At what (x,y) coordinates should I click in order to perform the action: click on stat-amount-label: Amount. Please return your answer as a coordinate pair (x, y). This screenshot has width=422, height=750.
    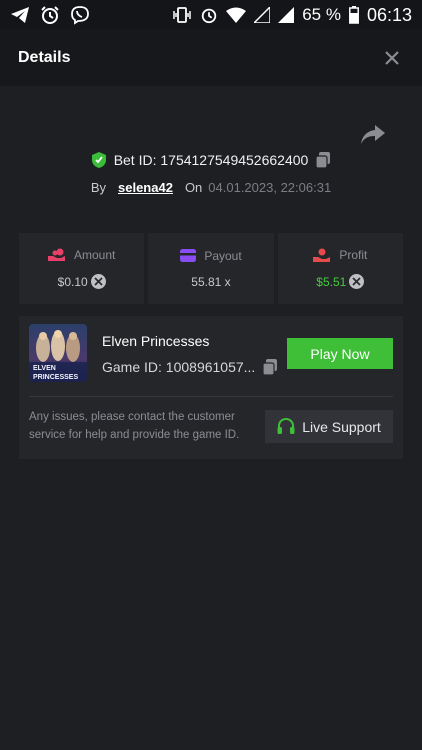
    Looking at the image, I should click on (94, 255).